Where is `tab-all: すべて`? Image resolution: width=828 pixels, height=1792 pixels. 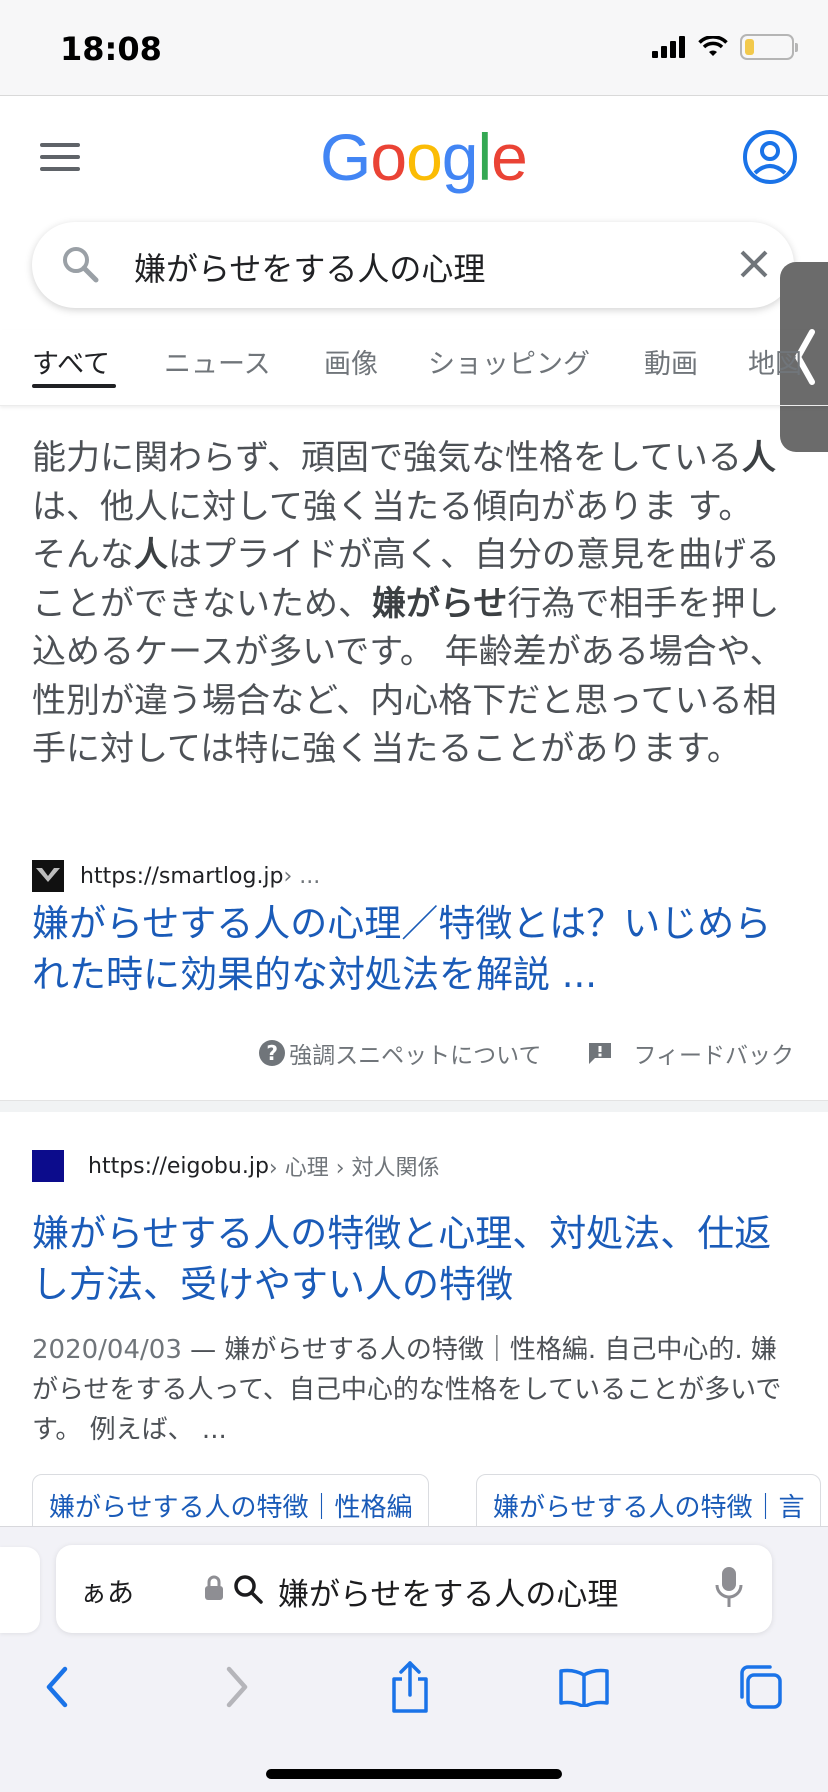
tab-all: すべて is located at coordinates (71, 361).